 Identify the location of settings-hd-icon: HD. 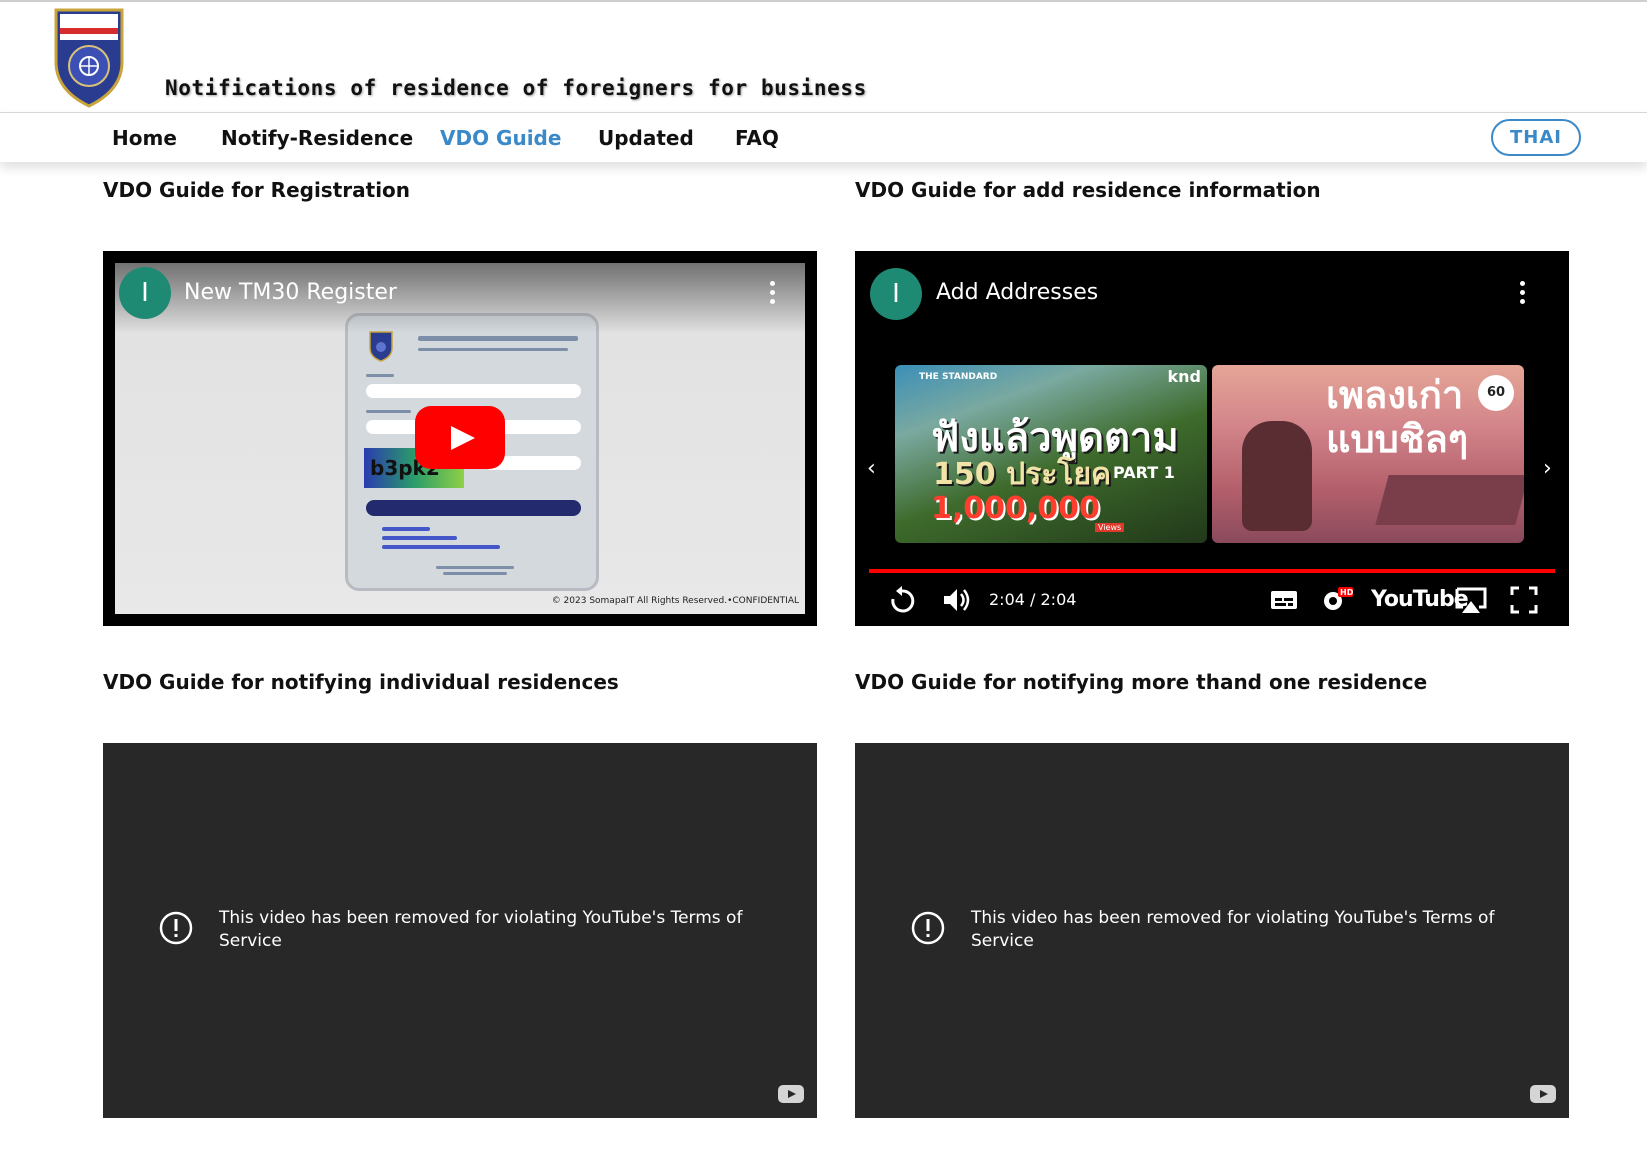
(1337, 600).